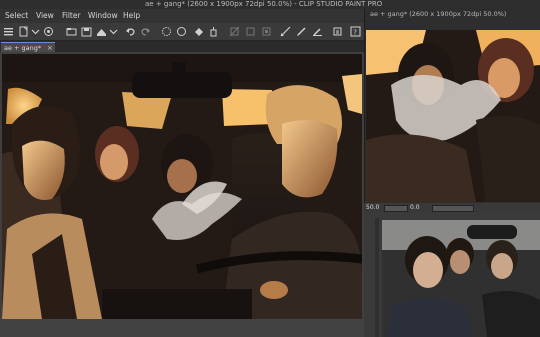 The image size is (540, 337). I want to click on sub-view-scrollbar, so click(377, 277).